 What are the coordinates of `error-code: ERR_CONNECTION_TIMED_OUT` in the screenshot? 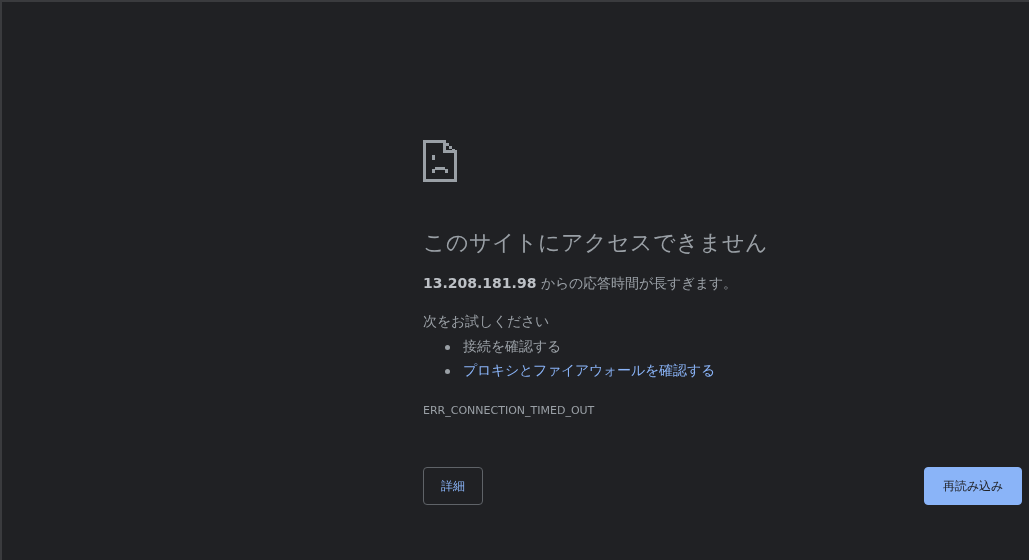 It's located at (509, 411).